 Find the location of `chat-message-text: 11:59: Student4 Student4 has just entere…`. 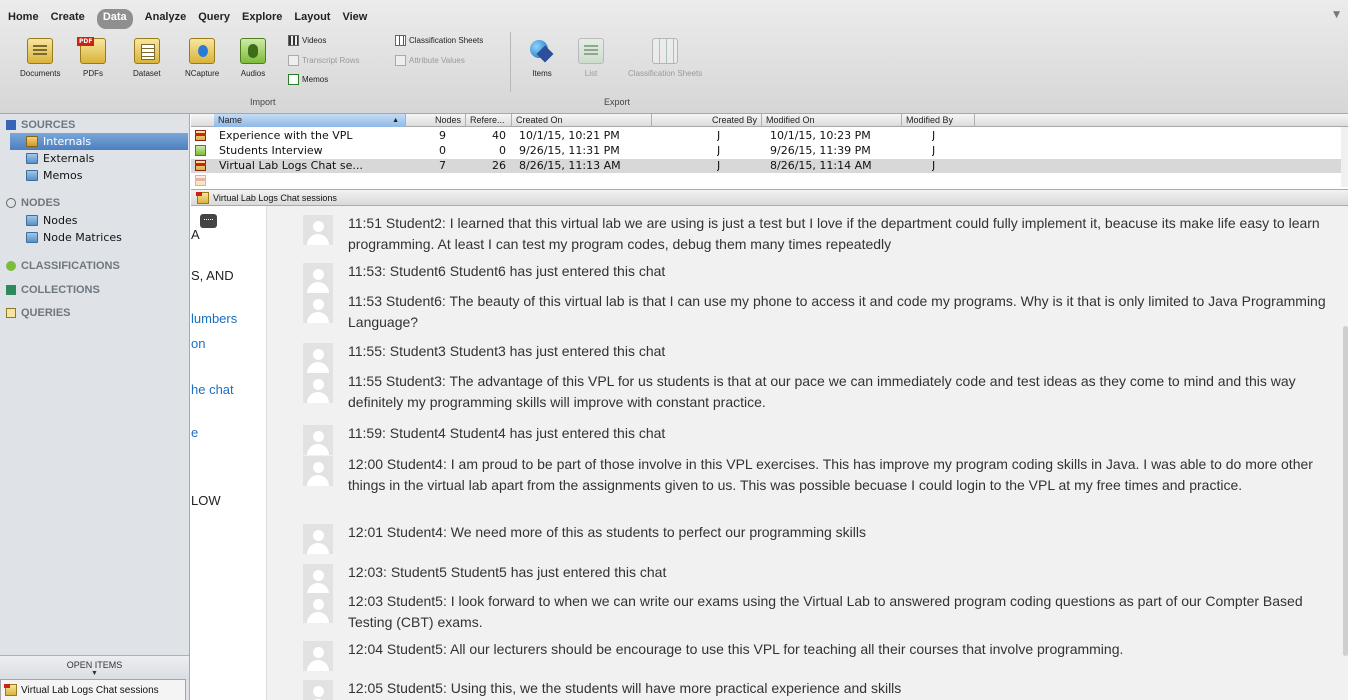

chat-message-text: 11:59: Student4 Student4 has just entere… is located at coordinates (507, 433).